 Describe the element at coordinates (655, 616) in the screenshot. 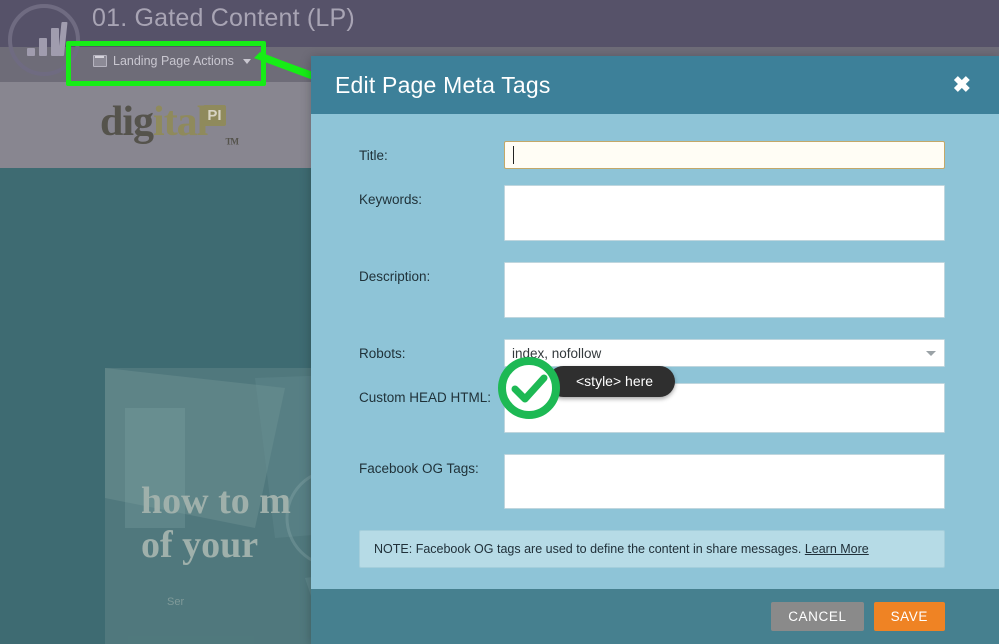

I see `modal-footer: CANCEL SAVE` at that location.